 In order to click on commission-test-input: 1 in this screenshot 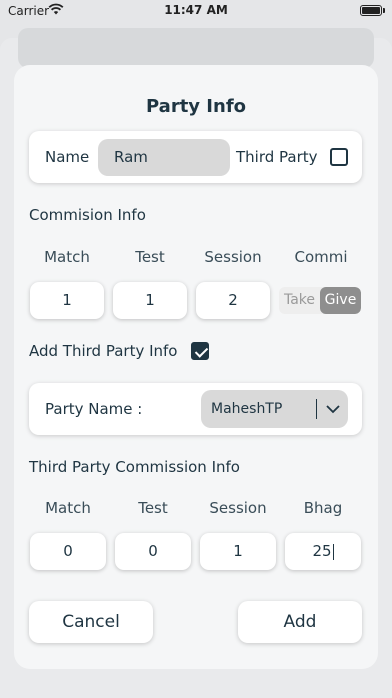, I will do `click(150, 300)`.